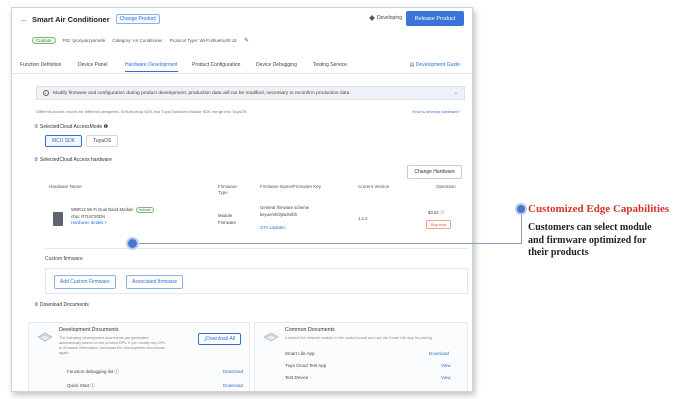 This screenshot has width=676, height=399. I want to click on doc-row: Function debugging list ⓘ Download, so click(157, 372).